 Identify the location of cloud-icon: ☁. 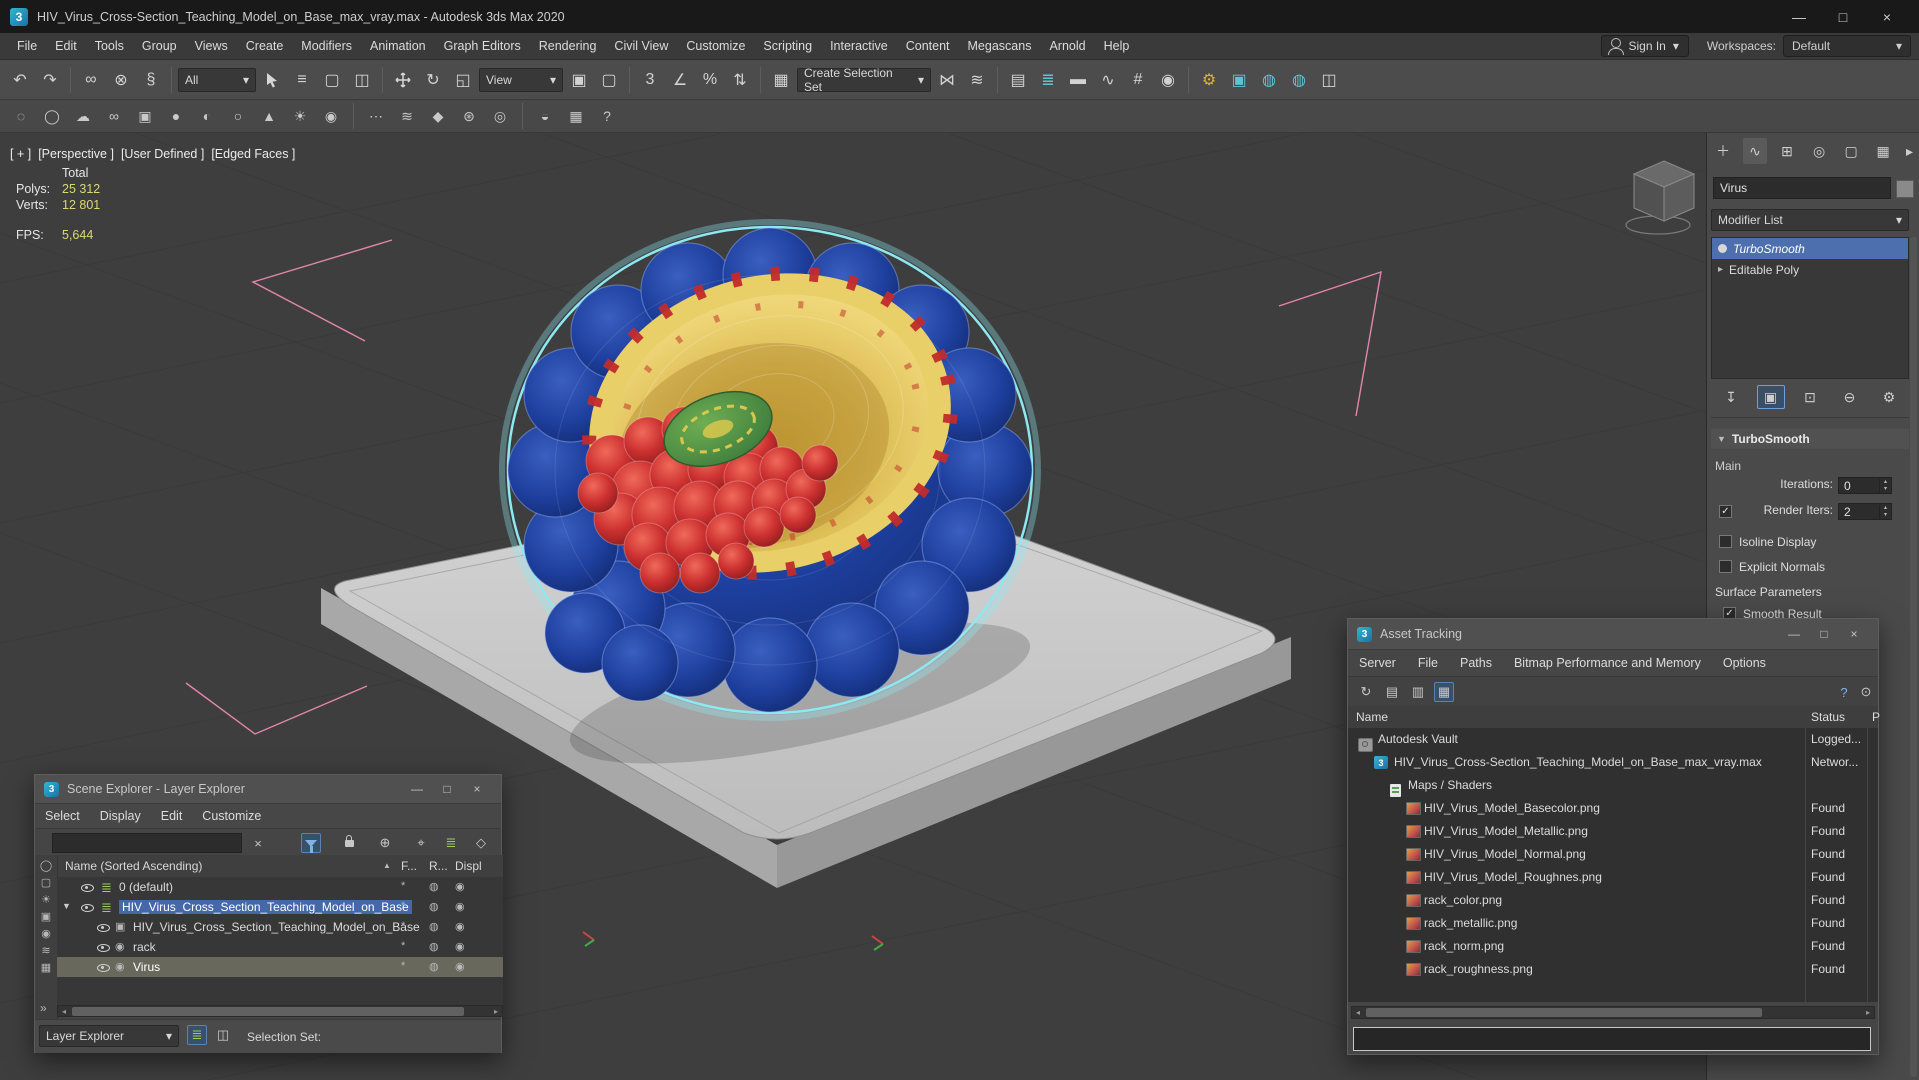
(83, 116).